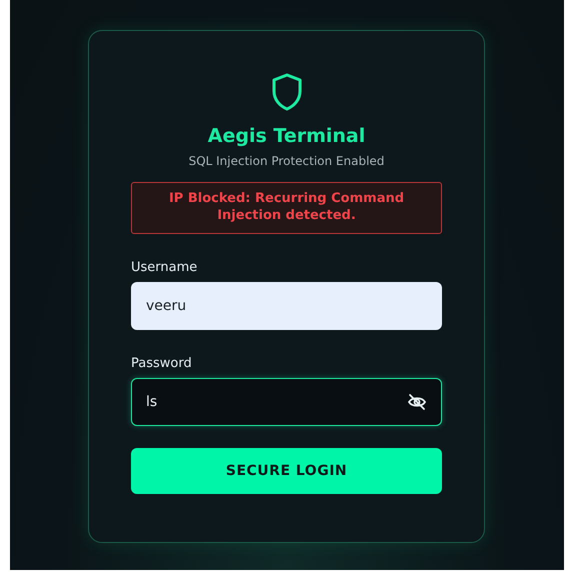 This screenshot has height=576, width=572. What do you see at coordinates (417, 401) in the screenshot?
I see `eye-slash-icon` at bounding box center [417, 401].